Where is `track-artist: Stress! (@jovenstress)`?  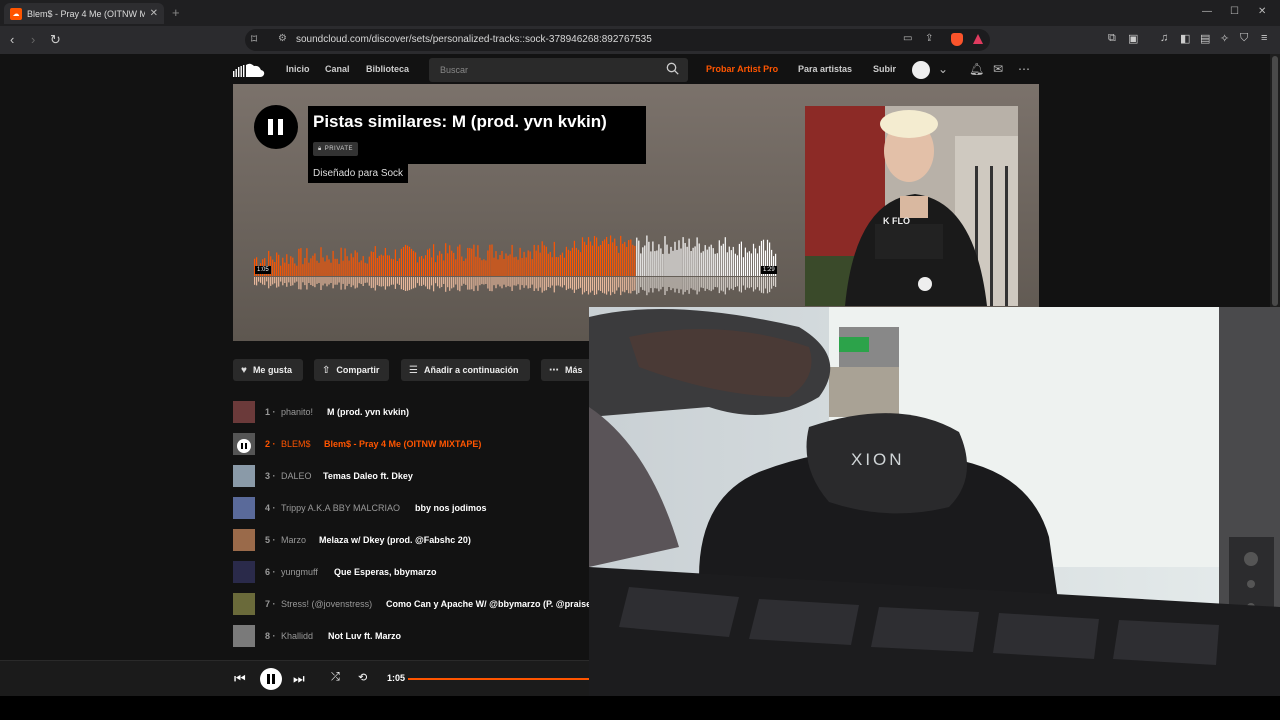 track-artist: Stress! (@jovenstress) is located at coordinates (326, 604).